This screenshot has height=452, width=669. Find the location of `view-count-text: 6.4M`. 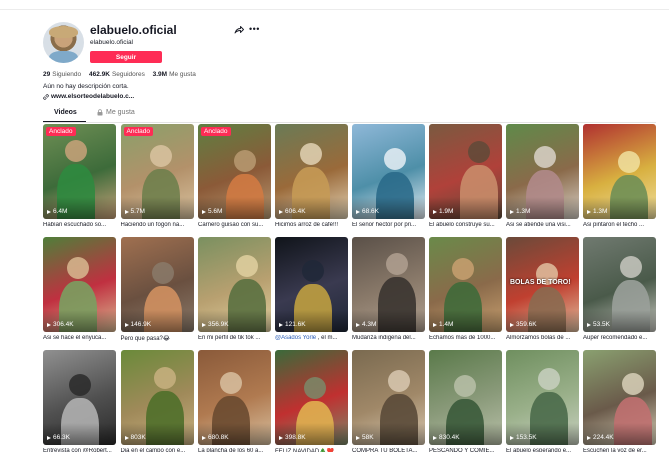

view-count-text: 6.4M is located at coordinates (60, 211).